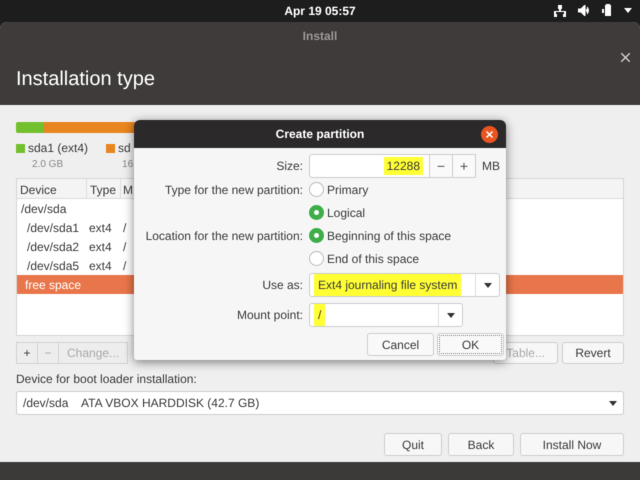  I want to click on toolbar-button: +, so click(27, 353).